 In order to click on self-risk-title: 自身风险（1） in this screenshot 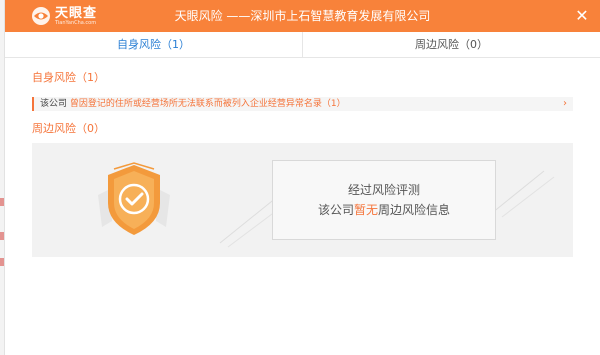, I will do `click(68, 77)`.